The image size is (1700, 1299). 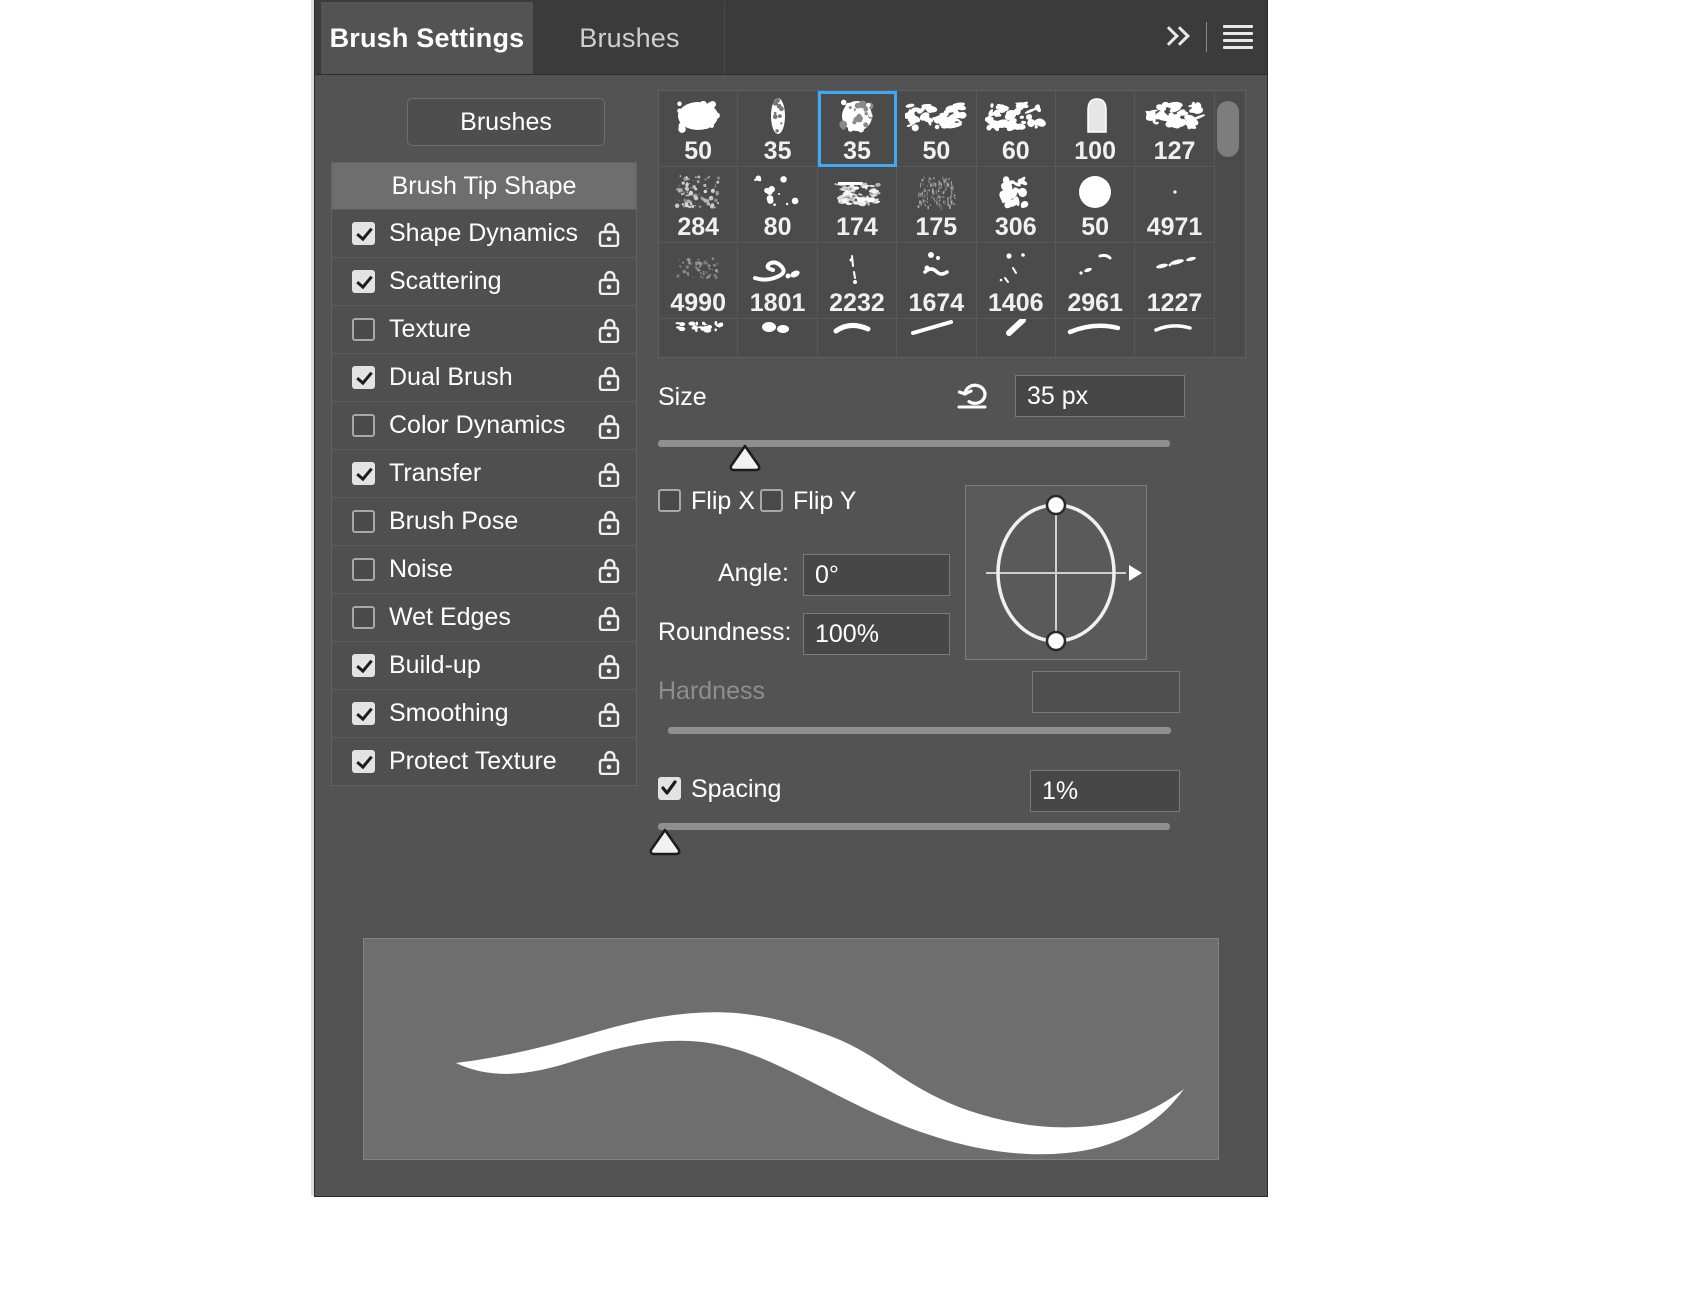 What do you see at coordinates (771, 500) in the screenshot?
I see `flip-y-checkbox` at bounding box center [771, 500].